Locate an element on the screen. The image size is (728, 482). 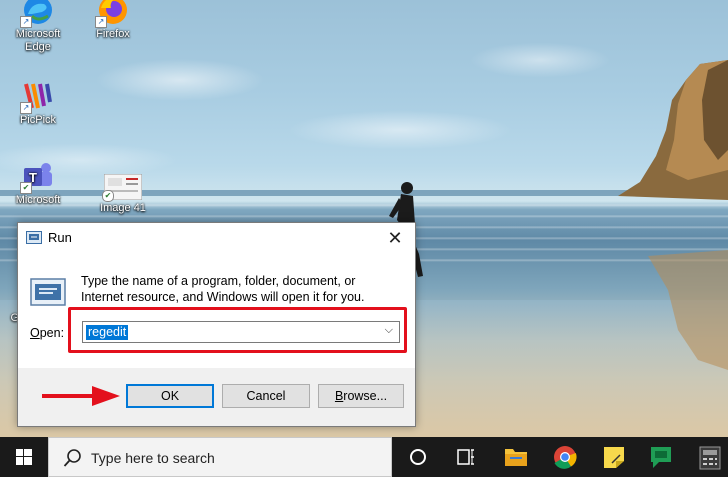
picpick-icon: ↗ is located at coordinates (37, 97).